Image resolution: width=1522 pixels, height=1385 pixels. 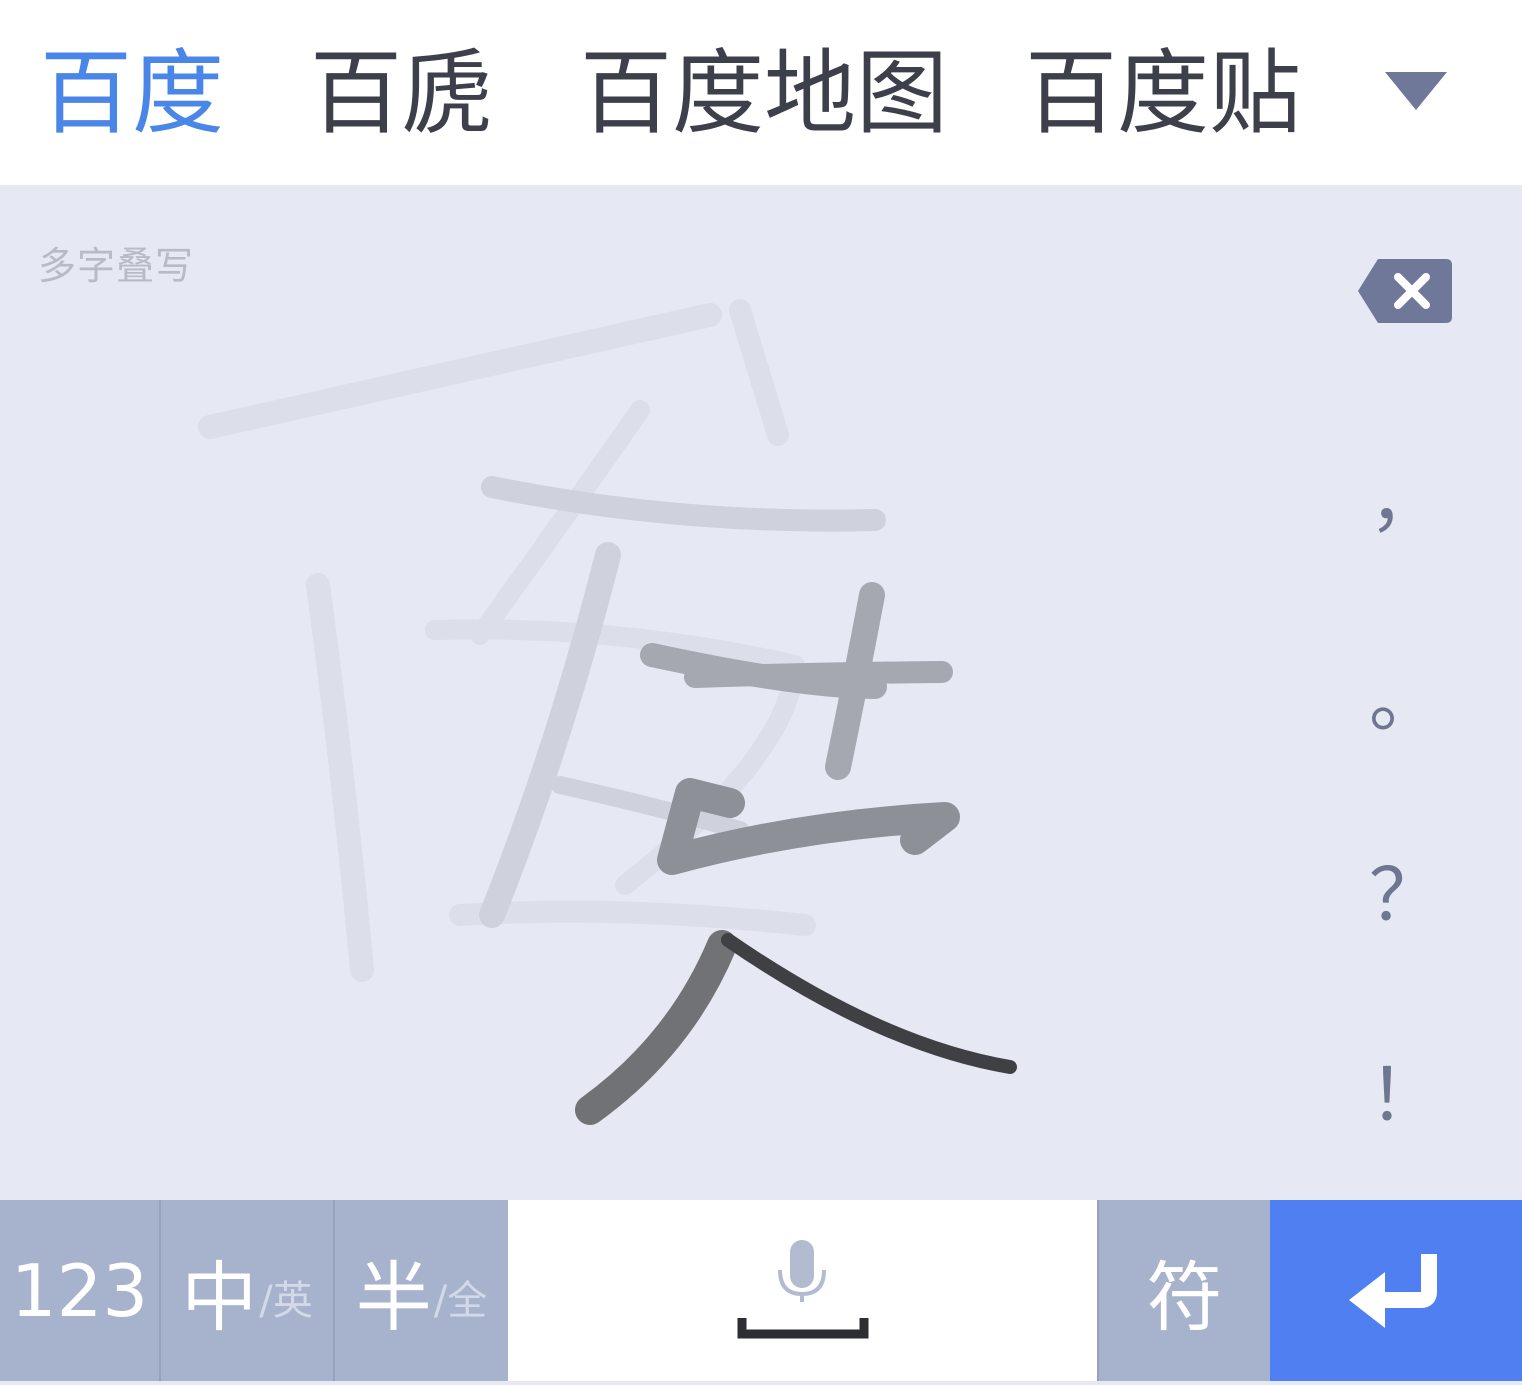 I want to click on width-secondary-label: /全, so click(x=460, y=1300).